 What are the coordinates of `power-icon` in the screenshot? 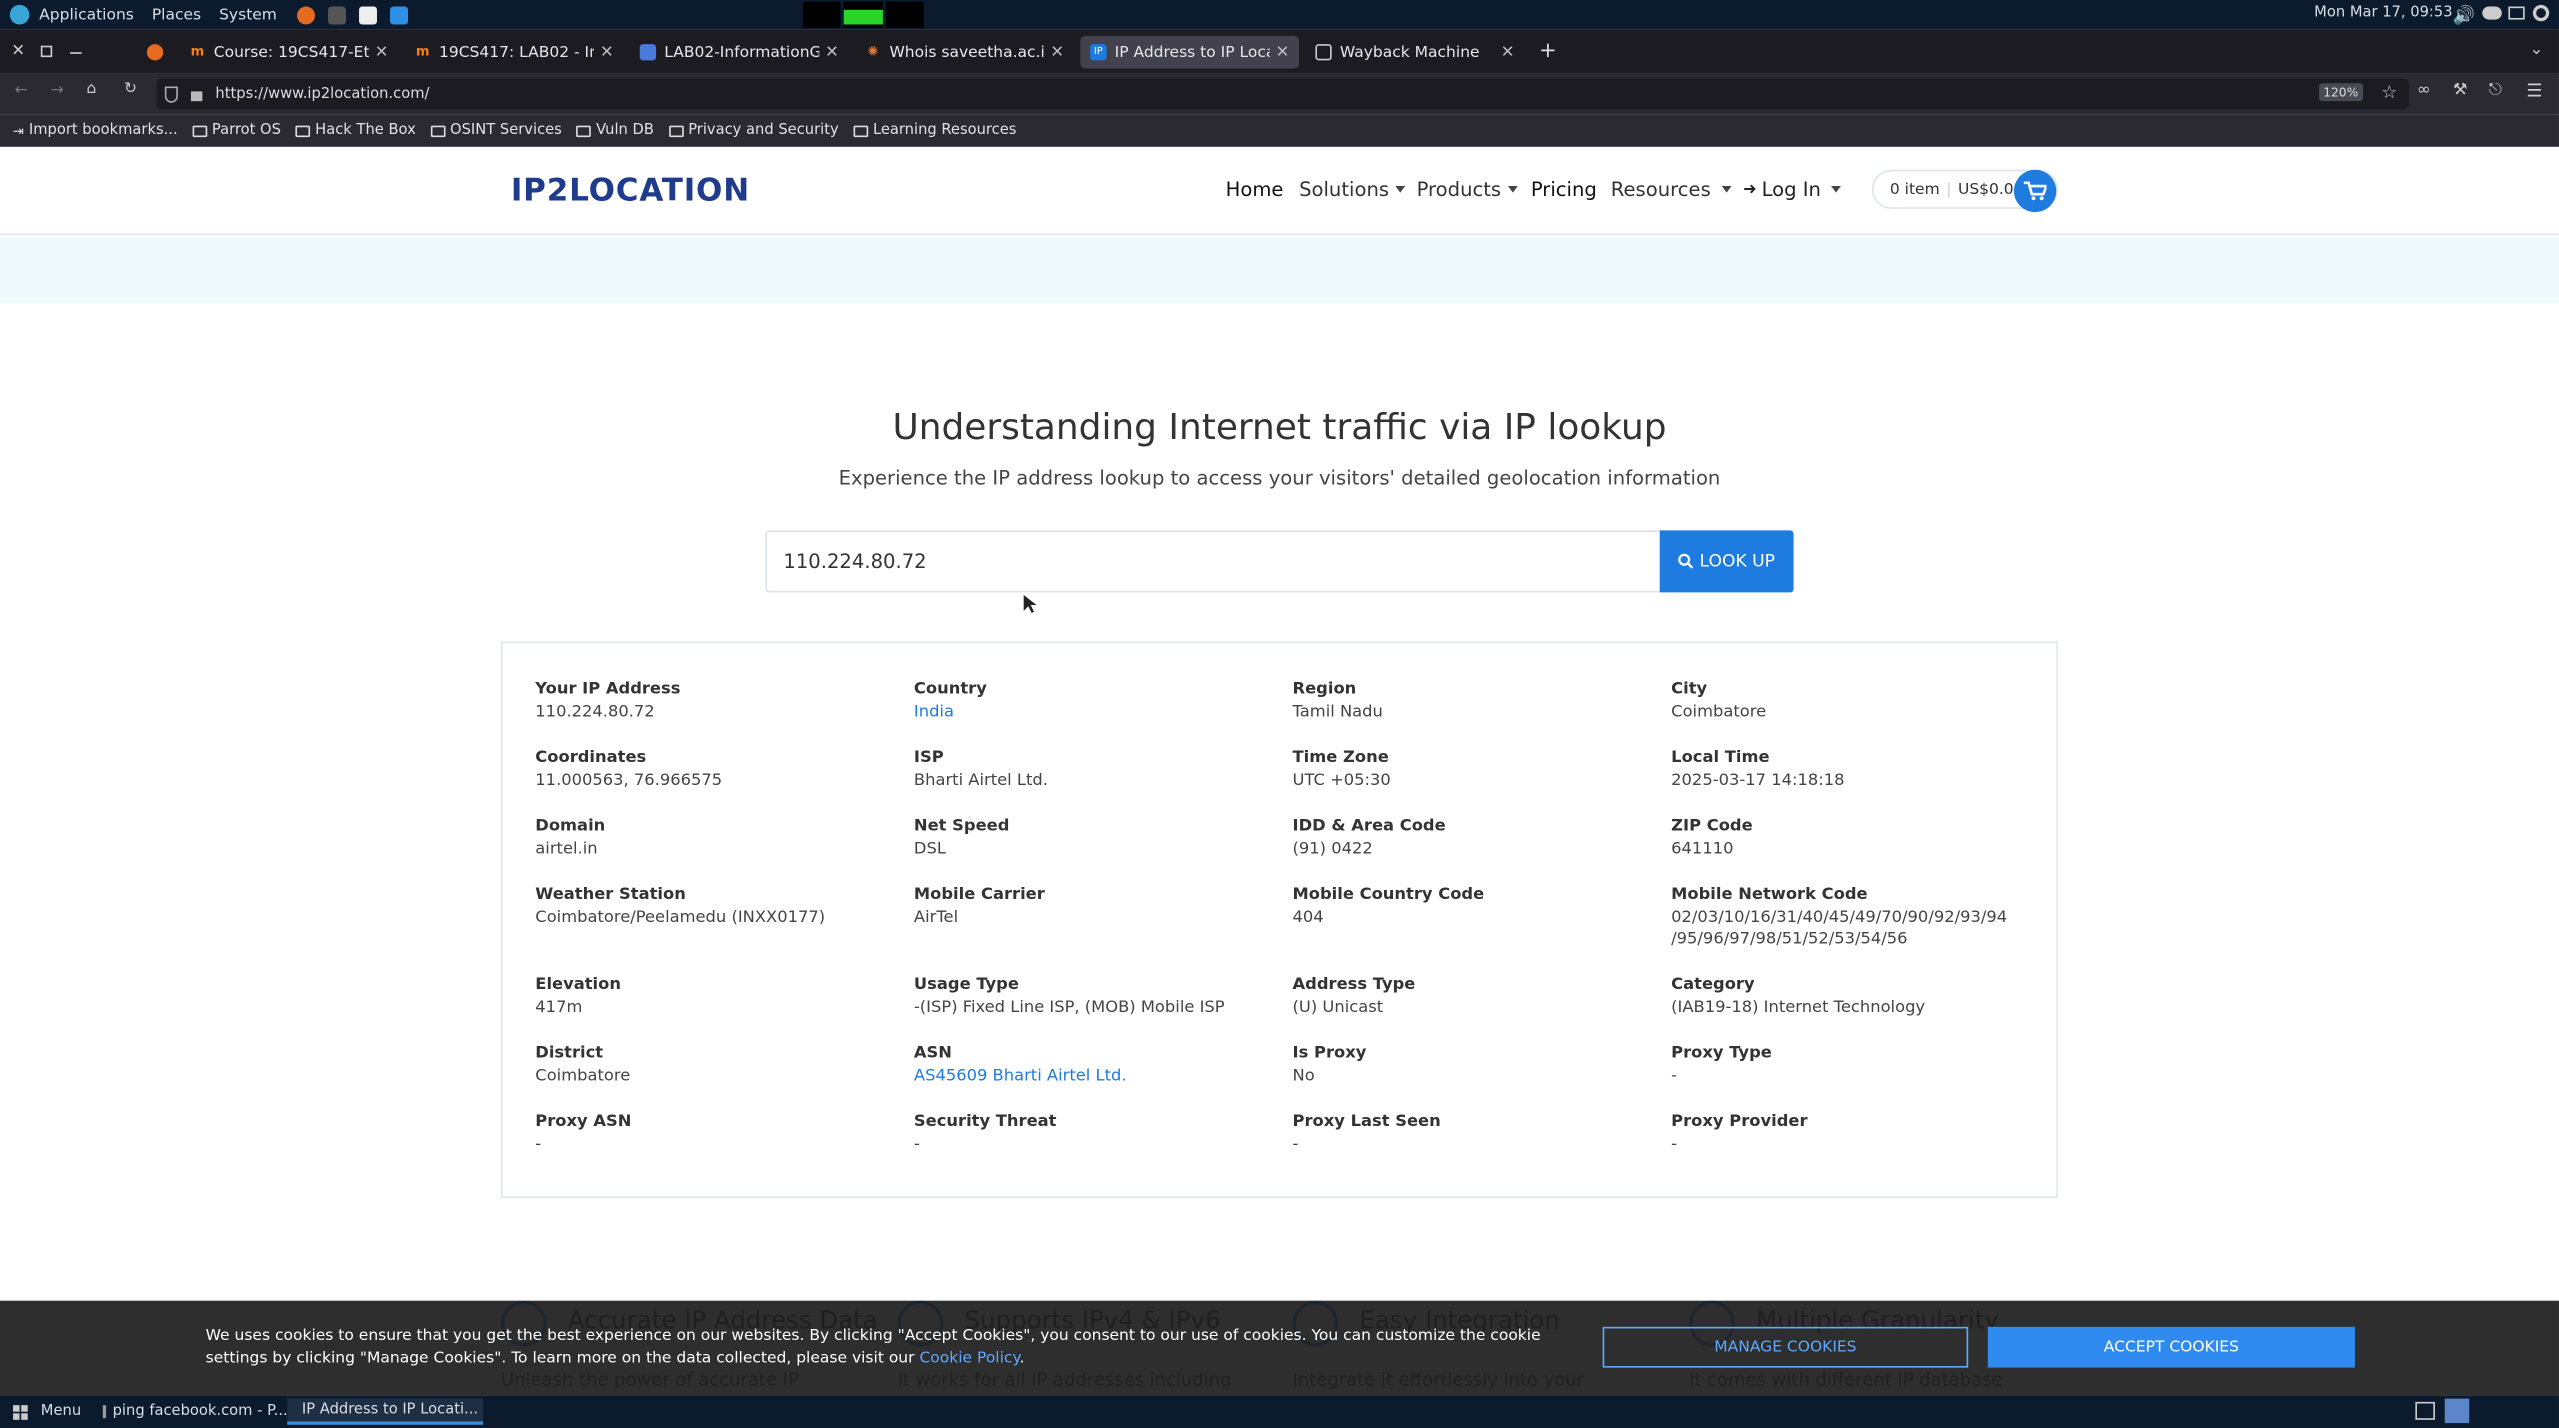 It's located at (2541, 13).